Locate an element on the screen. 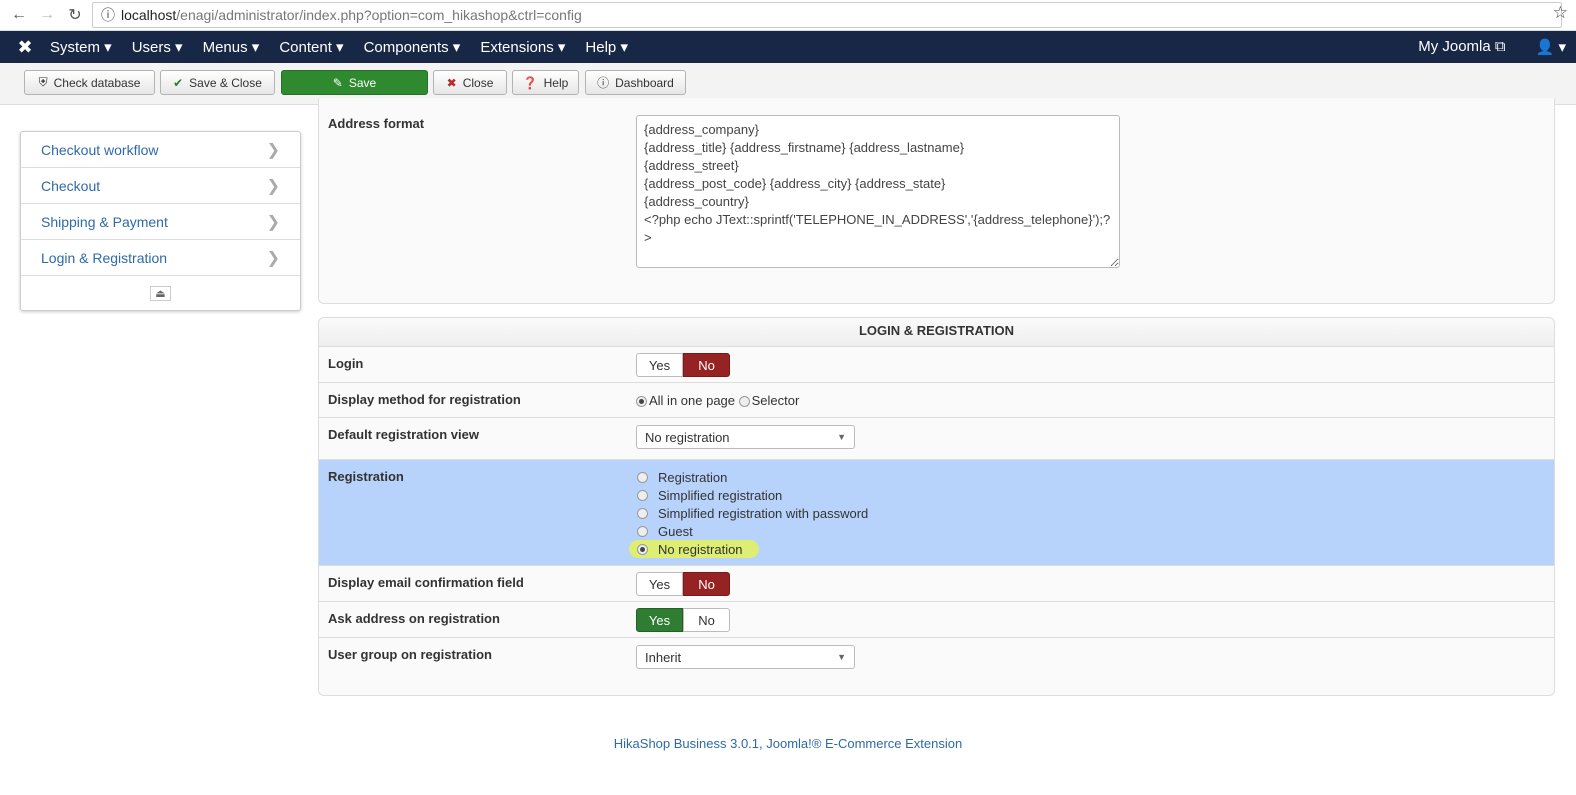  reload-icon: ↻ is located at coordinates (75, 15).